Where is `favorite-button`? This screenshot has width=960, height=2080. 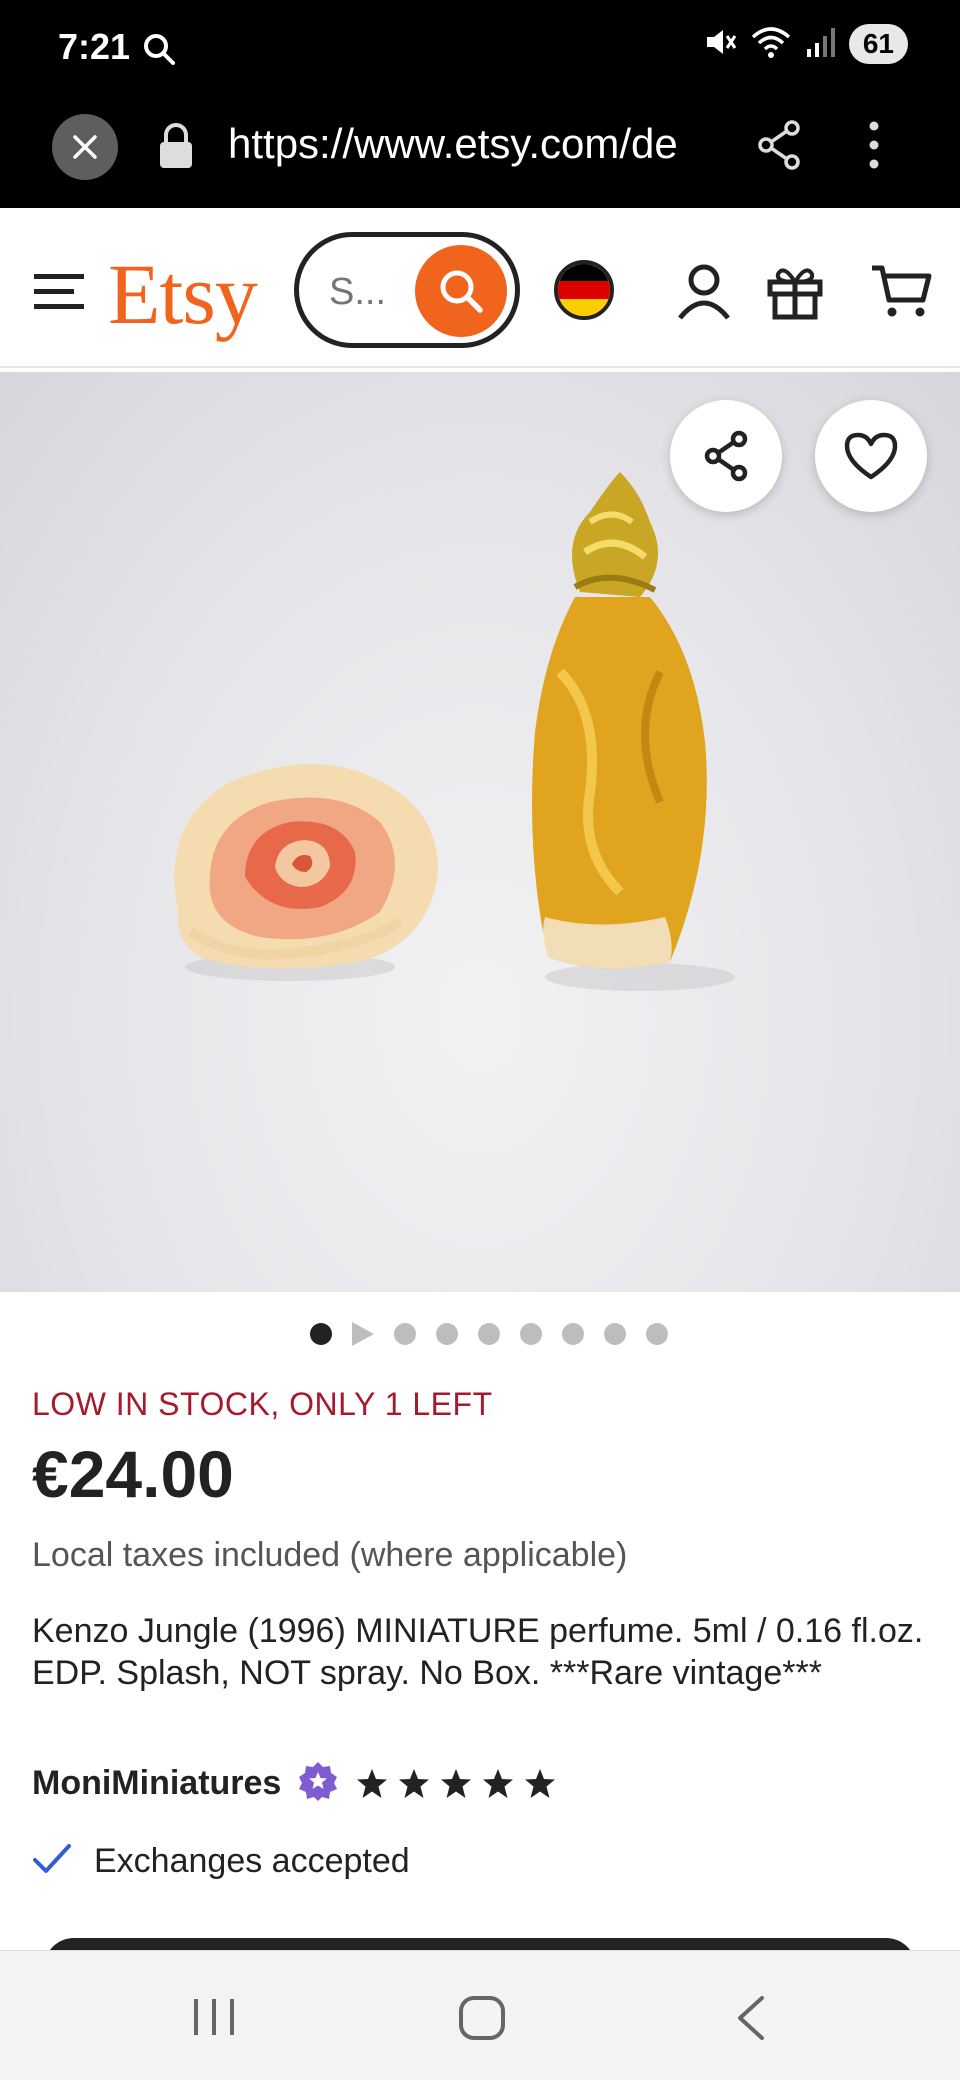 favorite-button is located at coordinates (871, 456).